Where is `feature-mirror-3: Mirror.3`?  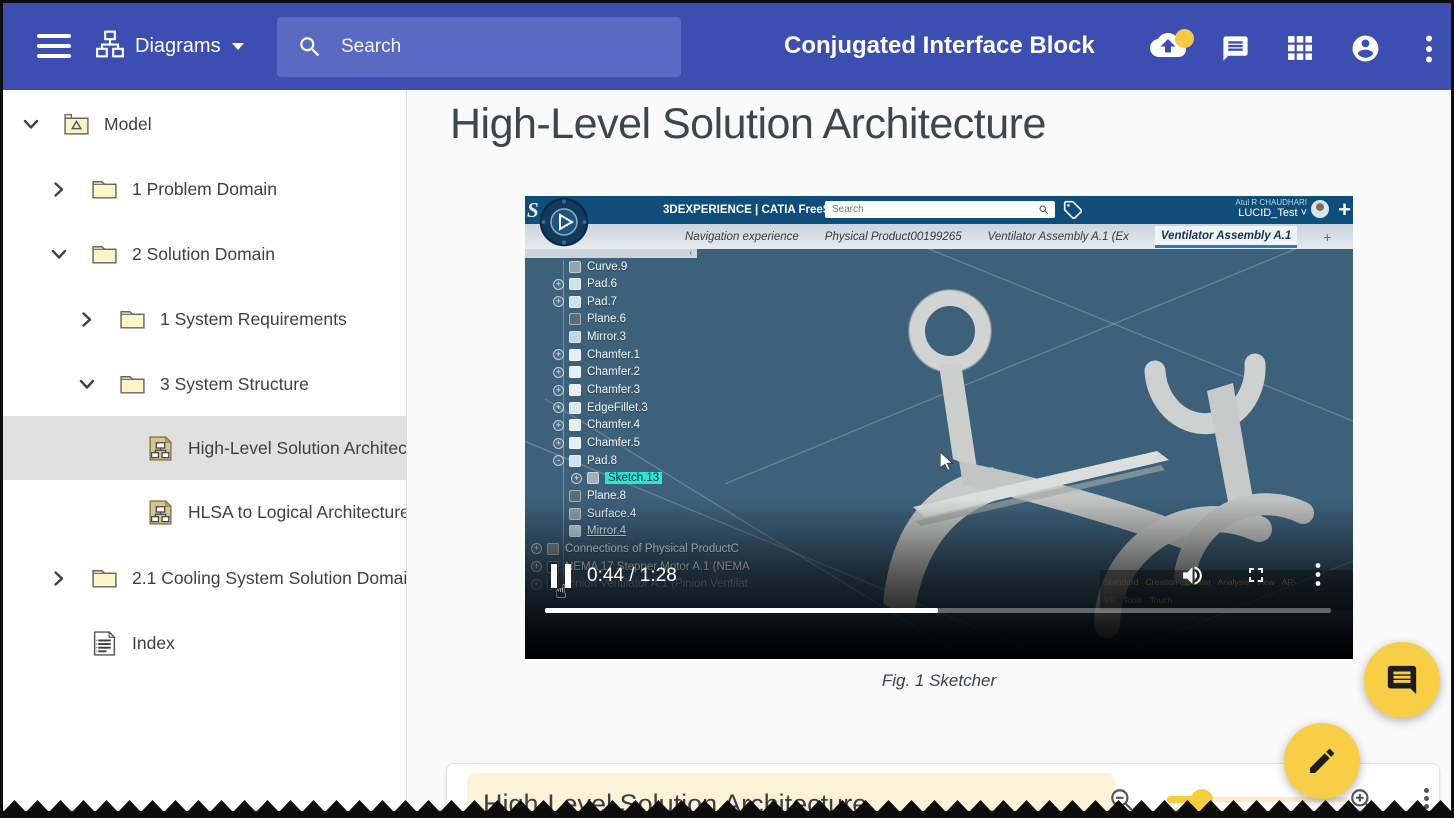
feature-mirror-3: Mirror.3 is located at coordinates (589, 337).